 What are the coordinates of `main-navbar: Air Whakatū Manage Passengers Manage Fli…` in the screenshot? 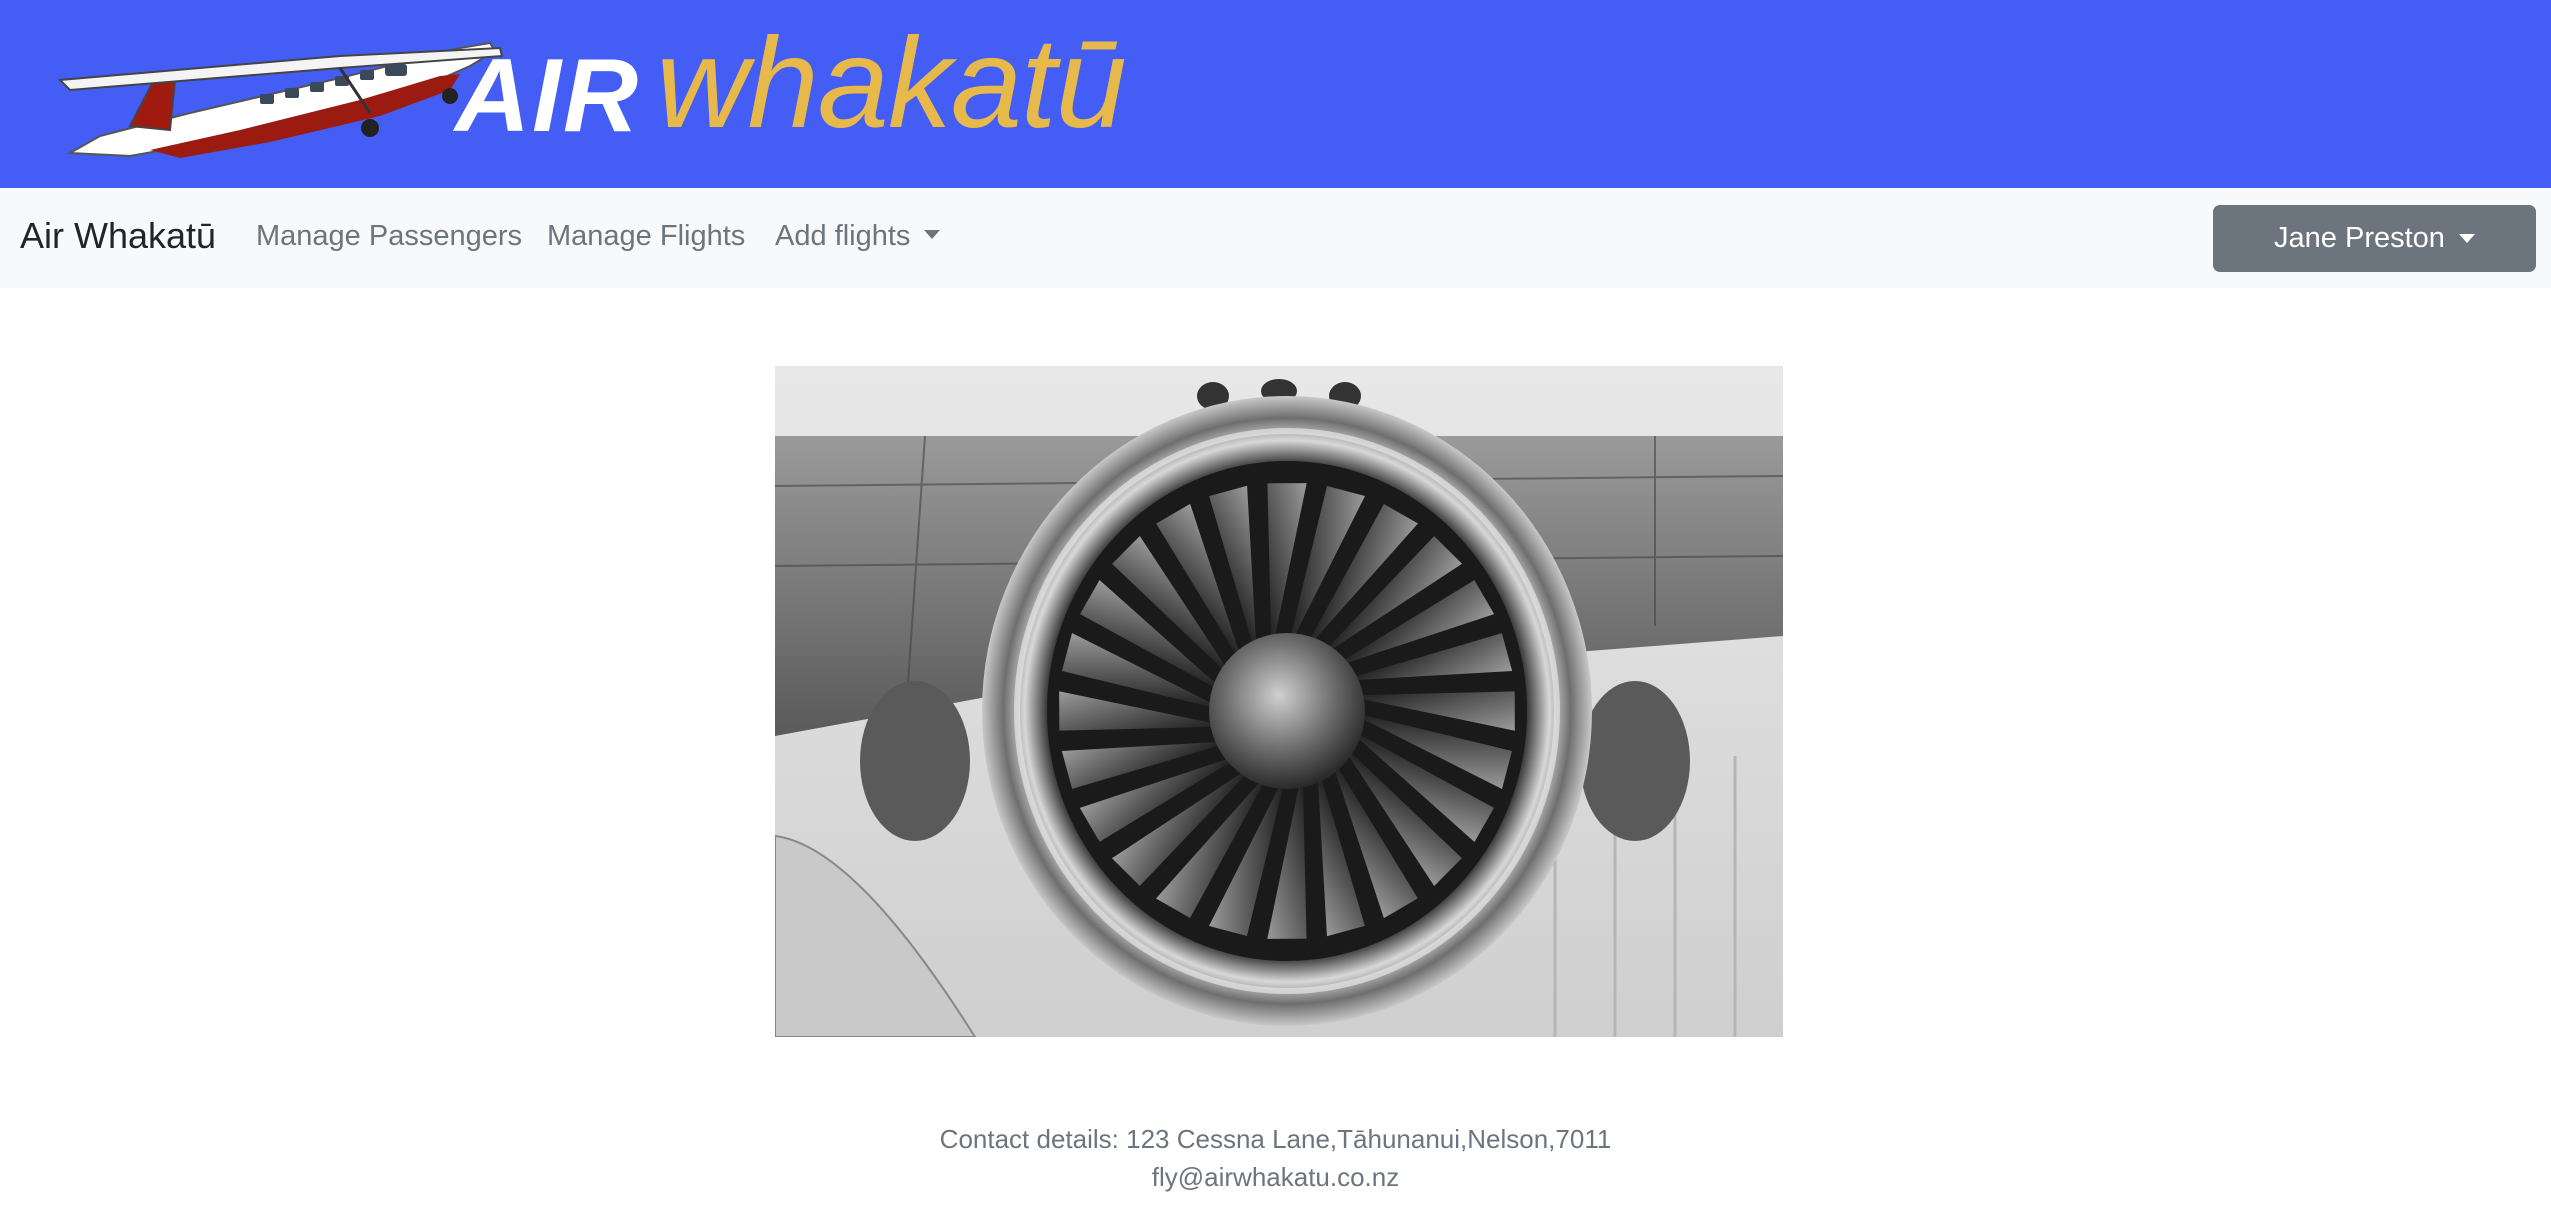 It's located at (1275, 238).